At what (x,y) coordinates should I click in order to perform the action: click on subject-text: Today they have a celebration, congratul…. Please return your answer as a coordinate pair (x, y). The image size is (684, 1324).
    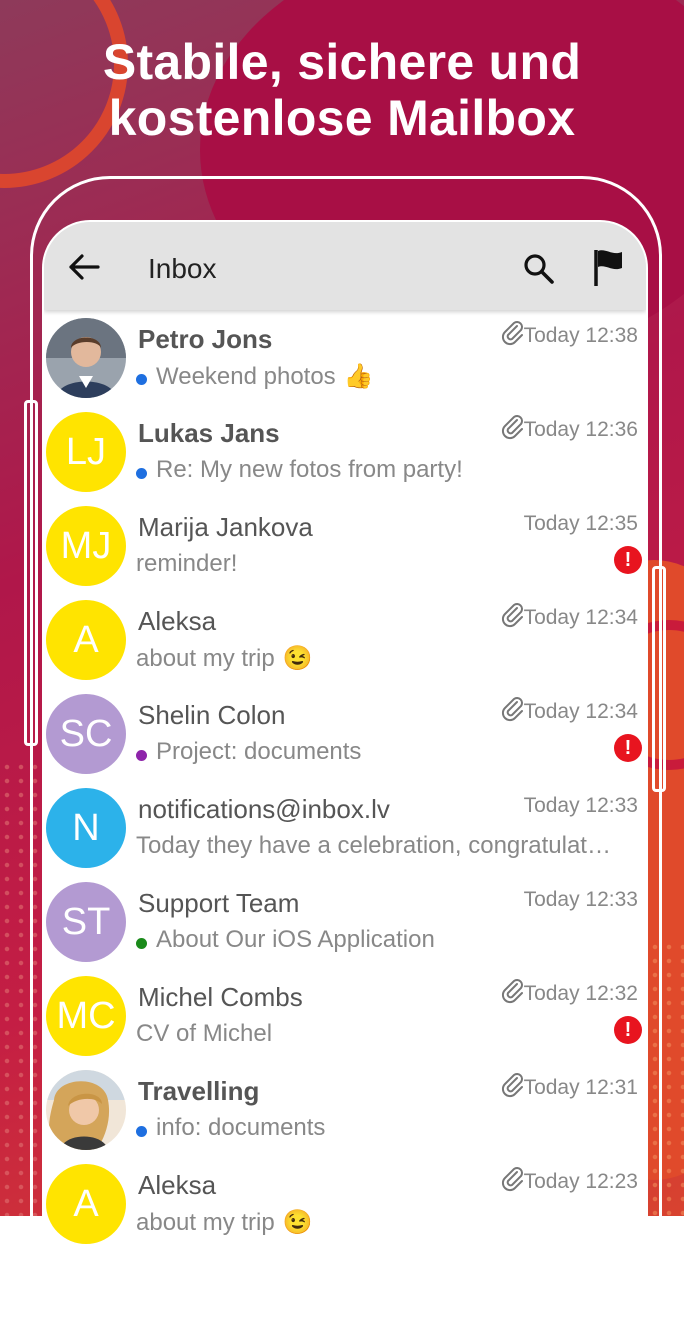
    Looking at the image, I should click on (373, 845).